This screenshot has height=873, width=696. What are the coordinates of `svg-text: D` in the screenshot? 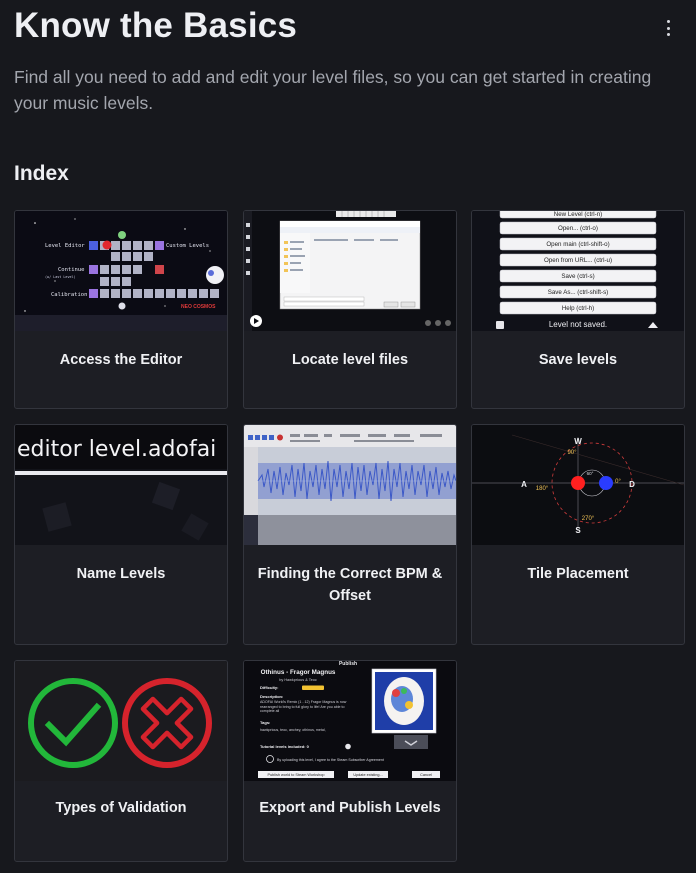 It's located at (632, 484).